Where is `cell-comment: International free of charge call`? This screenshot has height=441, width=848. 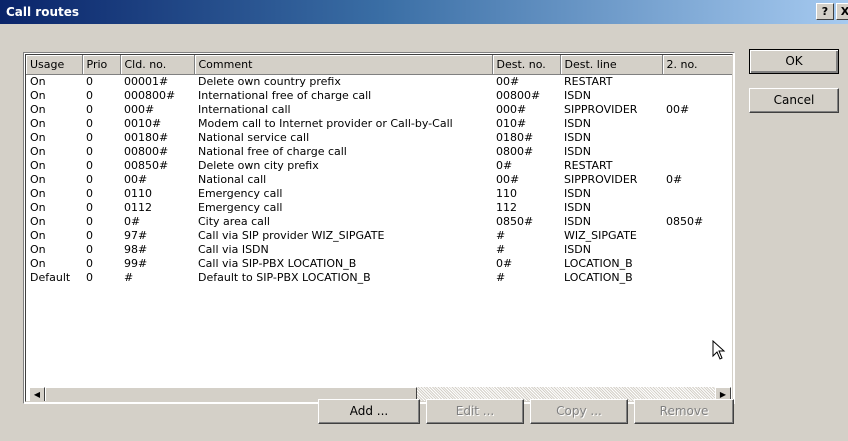 cell-comment: International free of charge call is located at coordinates (285, 95).